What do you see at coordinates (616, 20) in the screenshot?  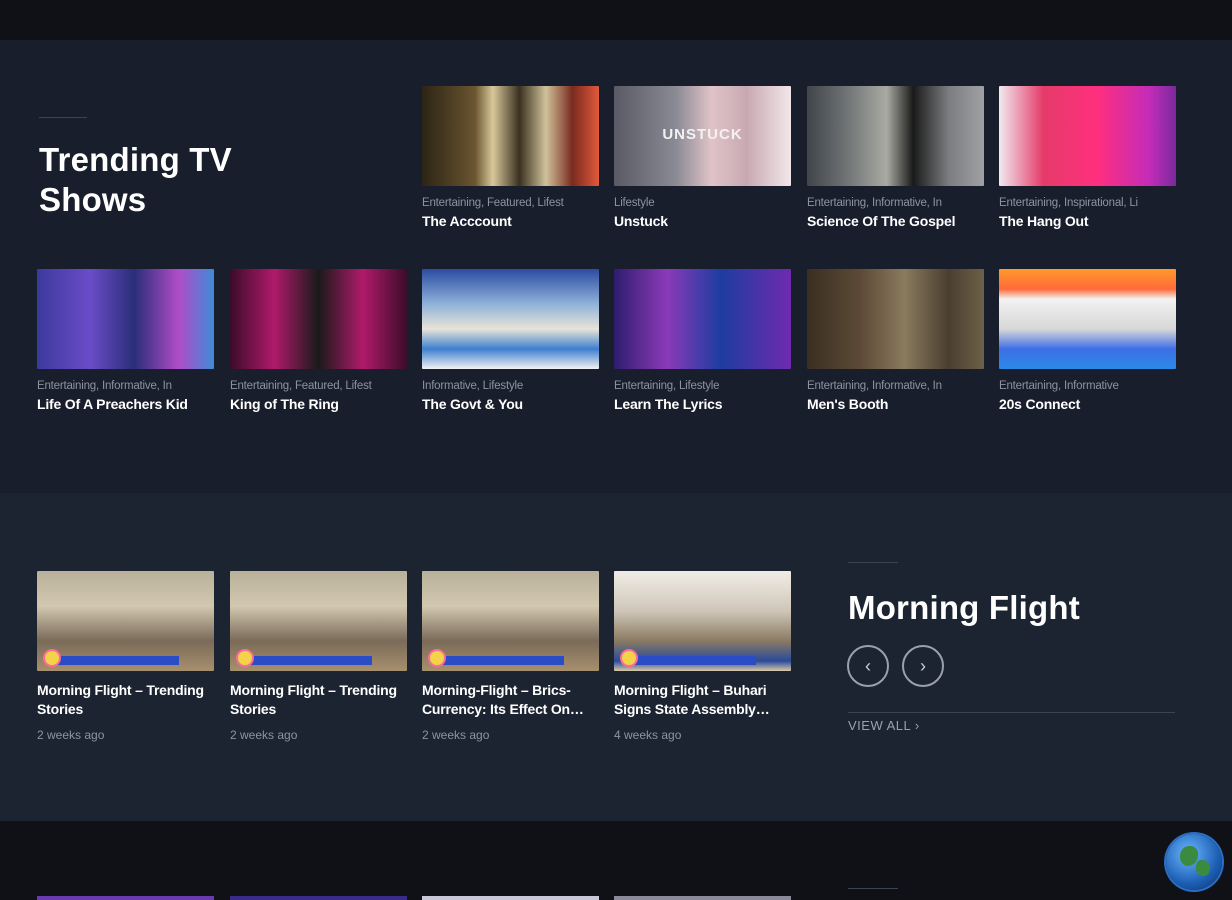 I see `top-bar` at bounding box center [616, 20].